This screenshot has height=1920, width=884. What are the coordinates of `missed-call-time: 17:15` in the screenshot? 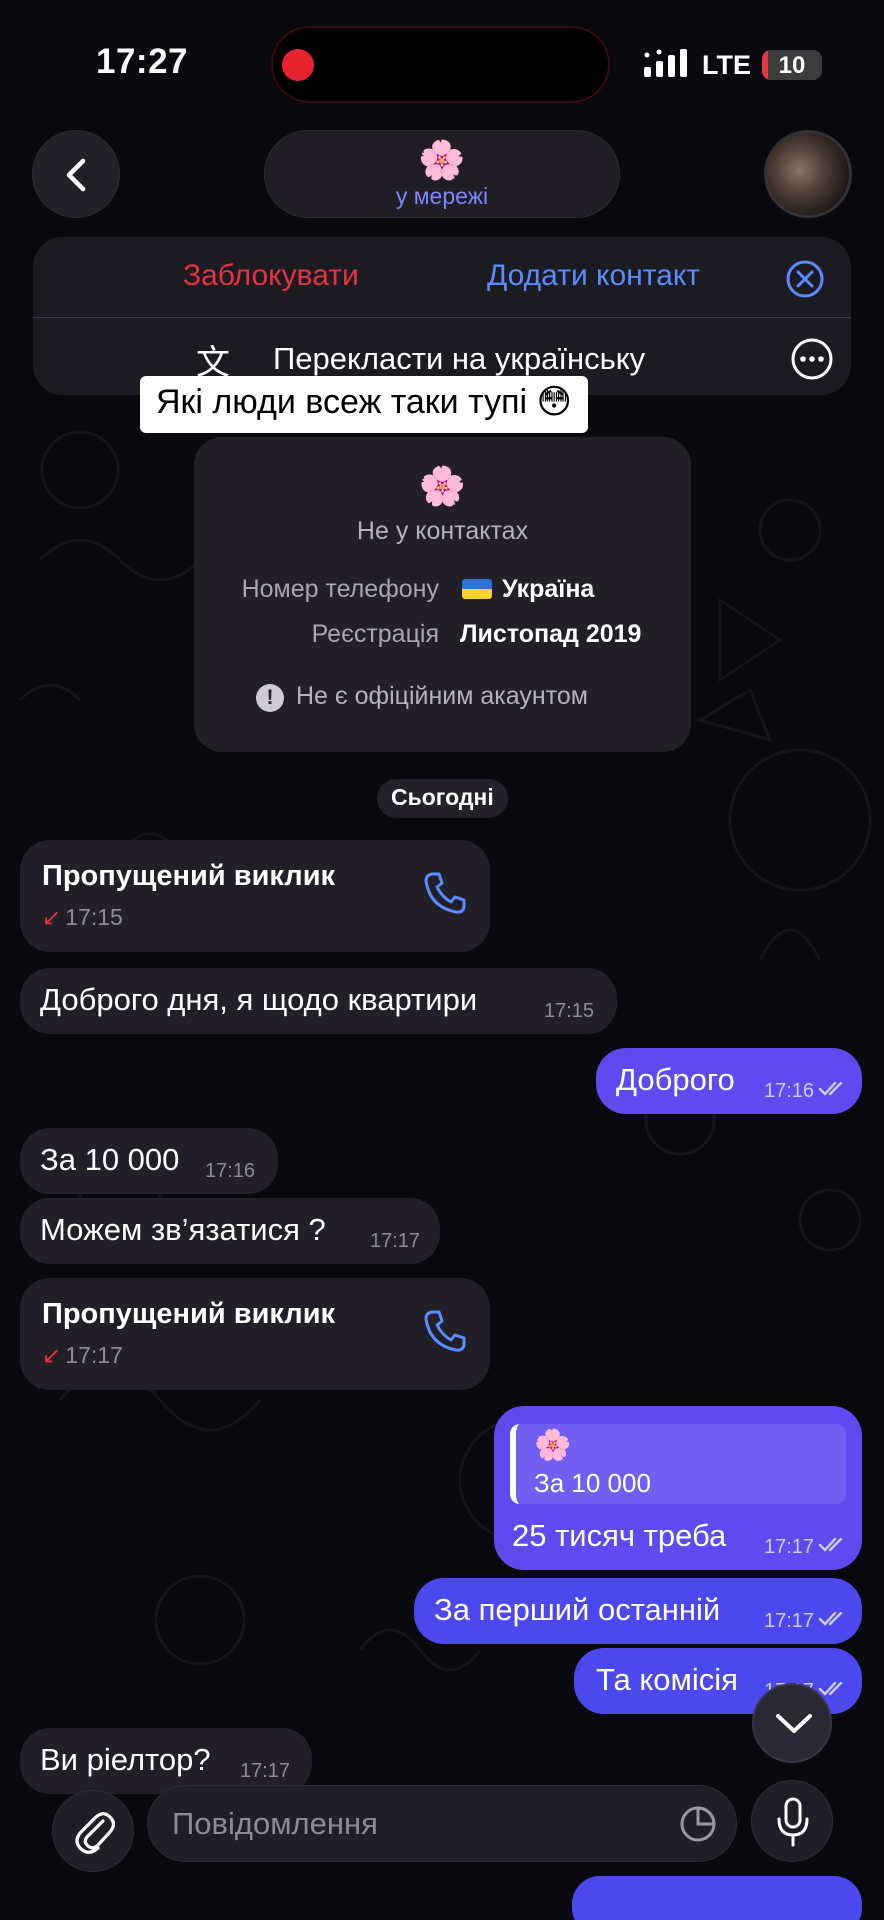 It's located at (94, 917).